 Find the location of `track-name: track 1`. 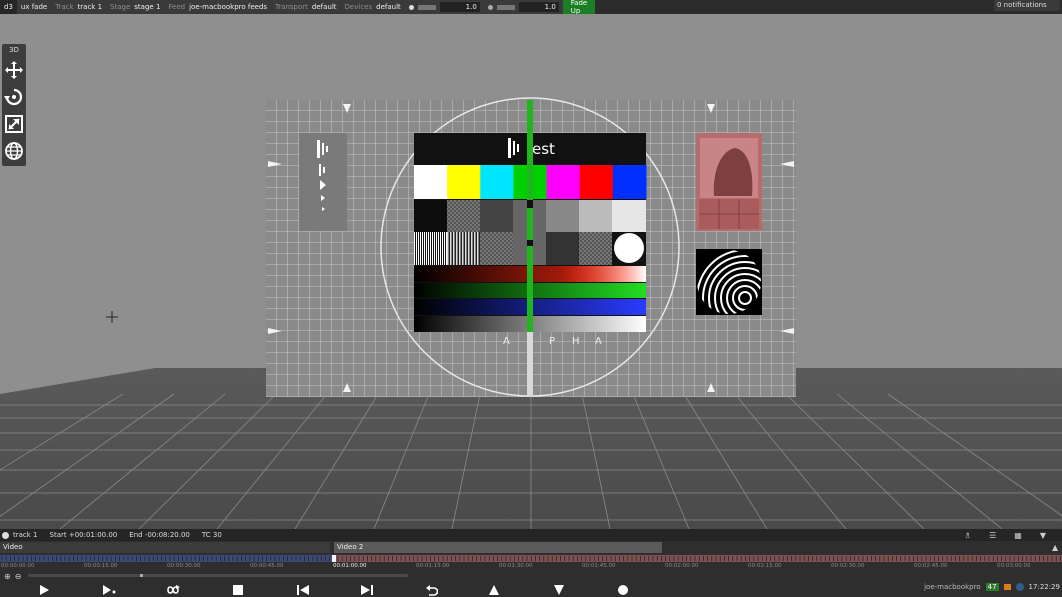

track-name: track 1 is located at coordinates (25, 535).